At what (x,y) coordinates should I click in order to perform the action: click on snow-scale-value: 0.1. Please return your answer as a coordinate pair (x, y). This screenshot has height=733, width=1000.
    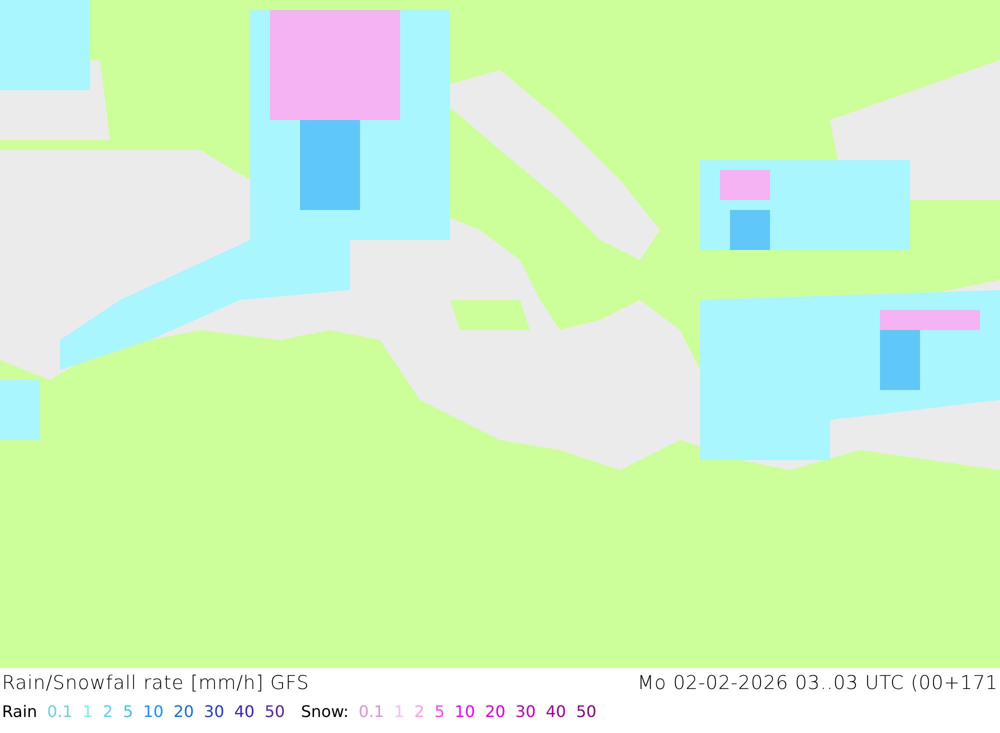
    Looking at the image, I should click on (371, 711).